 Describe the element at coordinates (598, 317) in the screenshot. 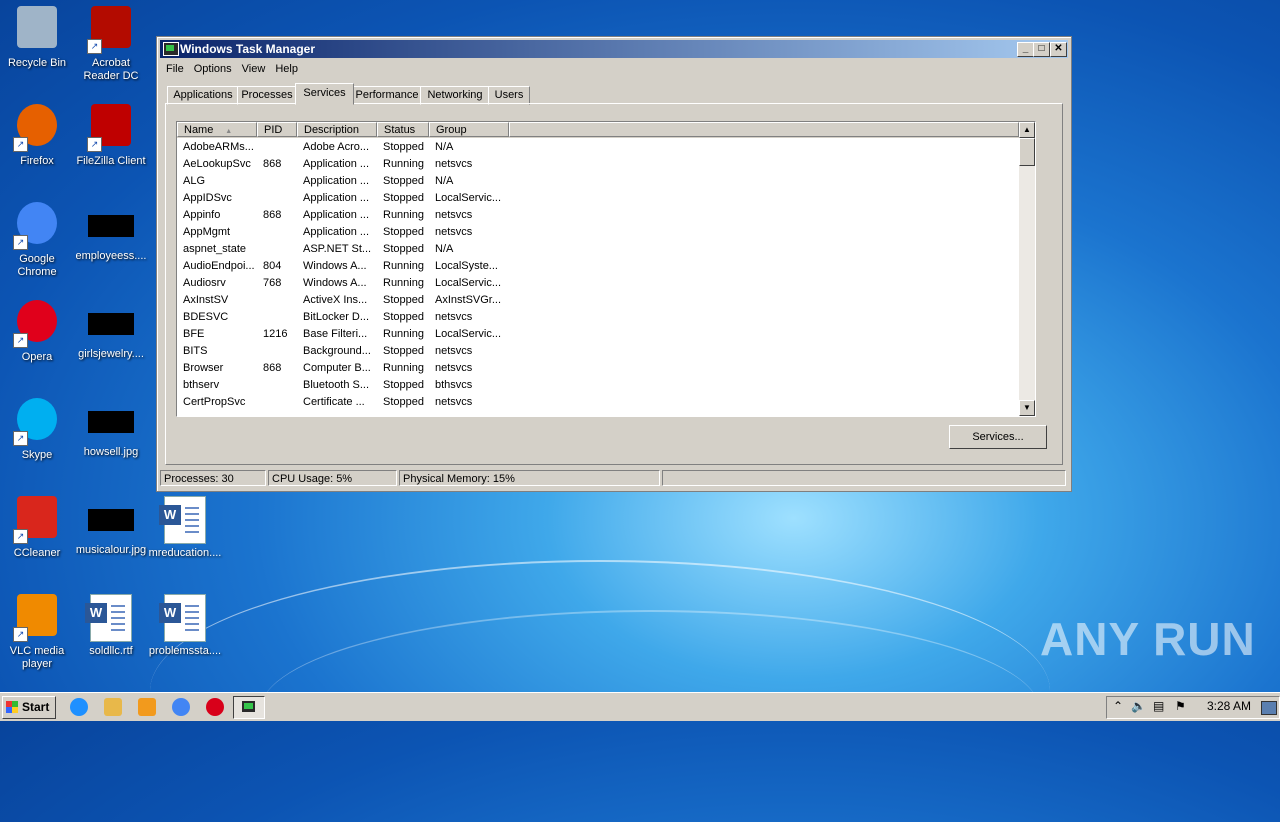

I see `table-row: BDESVC BitLocker D... Stopped netsvcs` at that location.